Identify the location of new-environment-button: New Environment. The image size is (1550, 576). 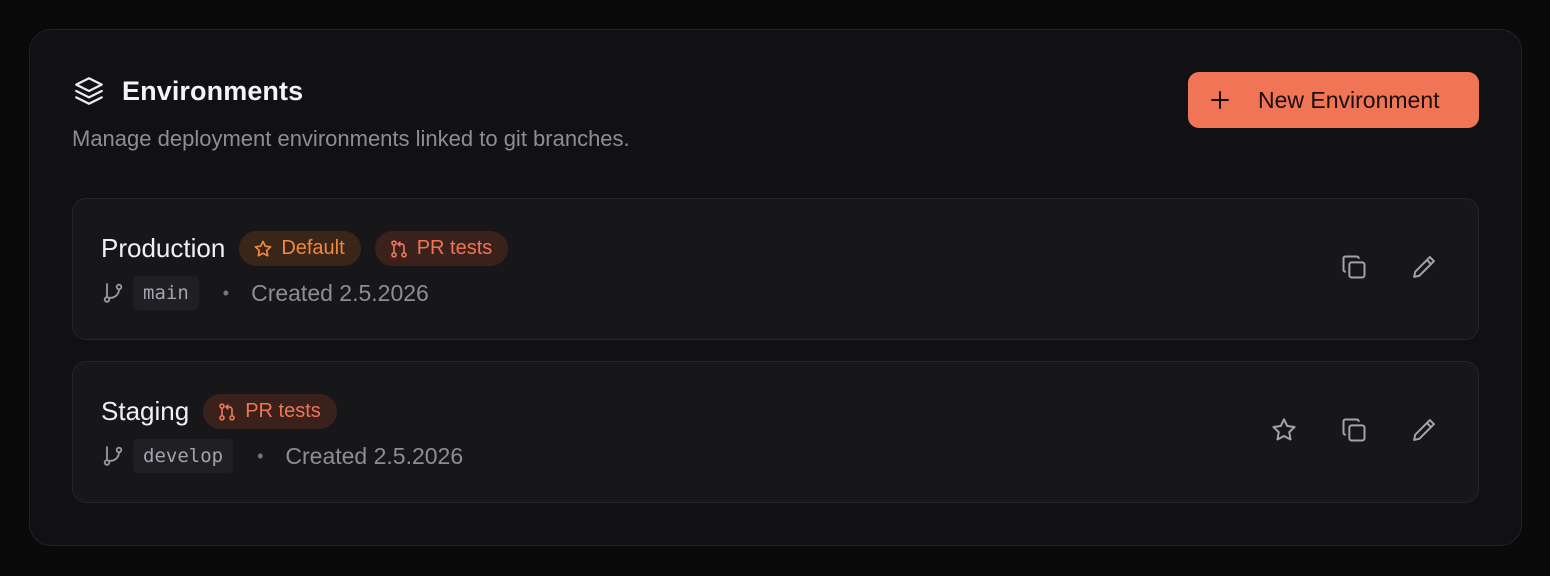
(1333, 100).